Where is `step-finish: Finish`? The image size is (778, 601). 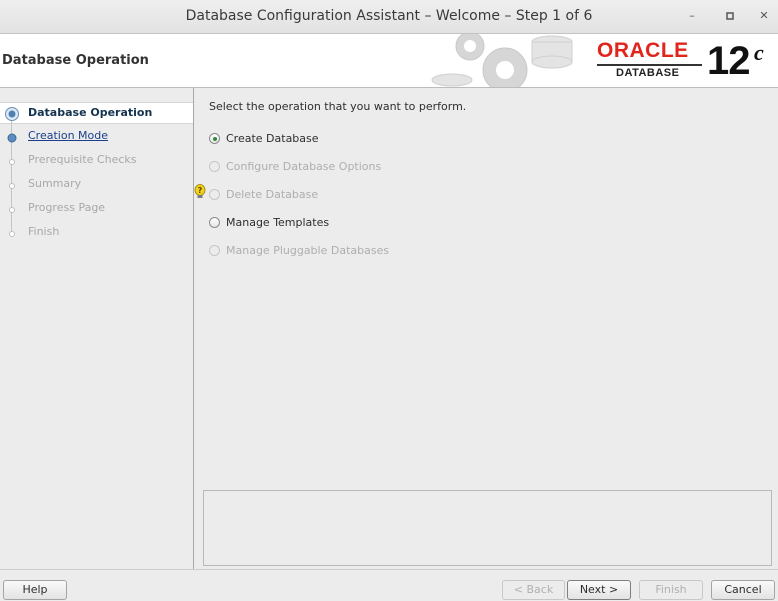
step-finish: Finish is located at coordinates (96, 232).